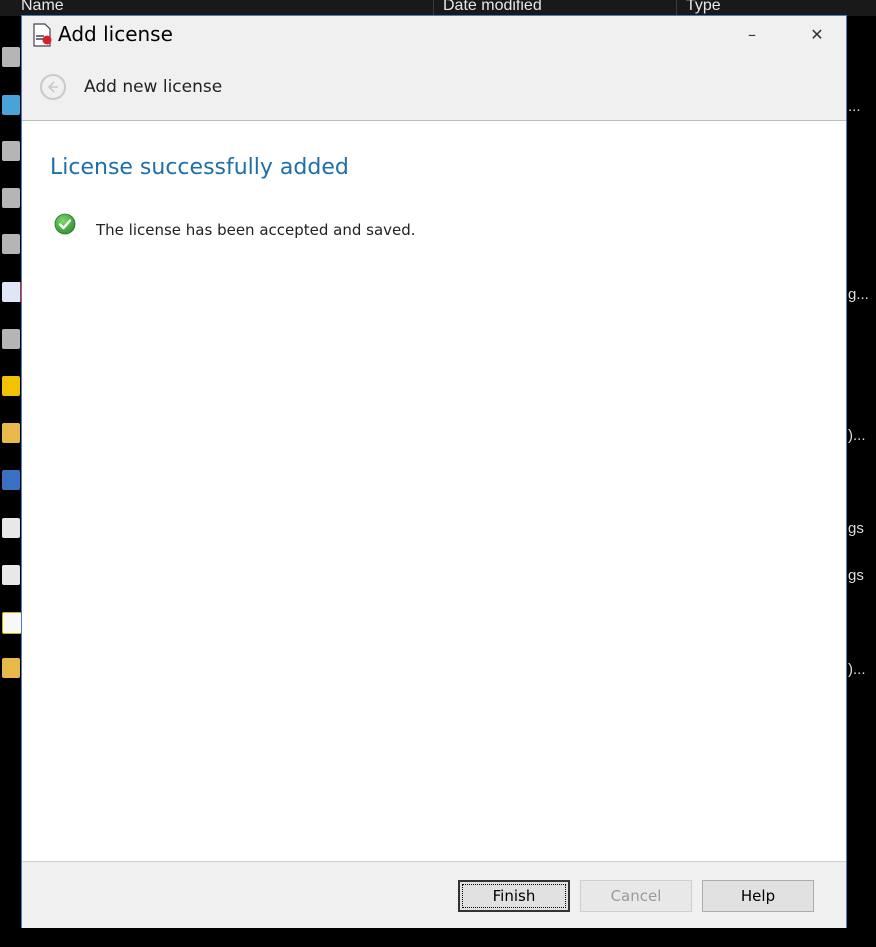 This screenshot has width=876, height=947. Describe the element at coordinates (703, 7) in the screenshot. I see `column-type: Type` at that location.